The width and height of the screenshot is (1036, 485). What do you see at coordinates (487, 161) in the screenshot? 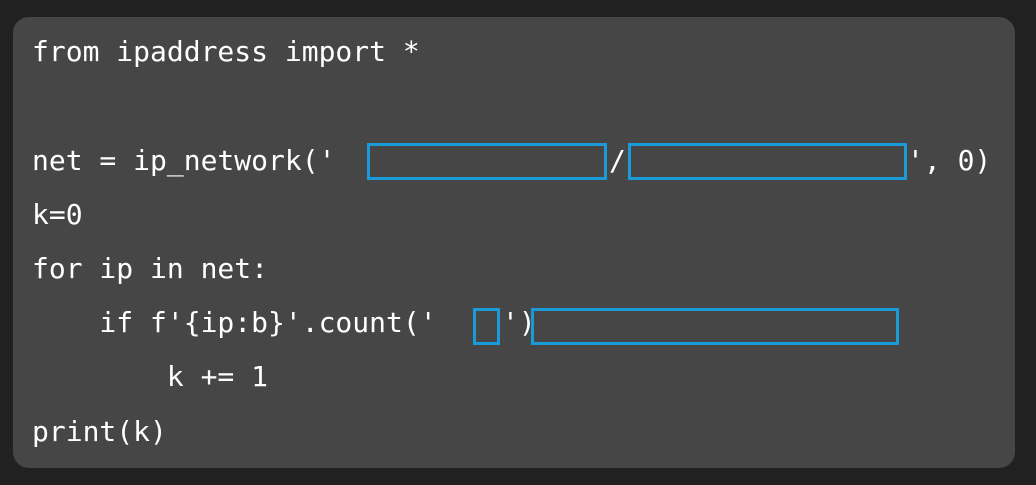
I see `ip-address-blank` at bounding box center [487, 161].